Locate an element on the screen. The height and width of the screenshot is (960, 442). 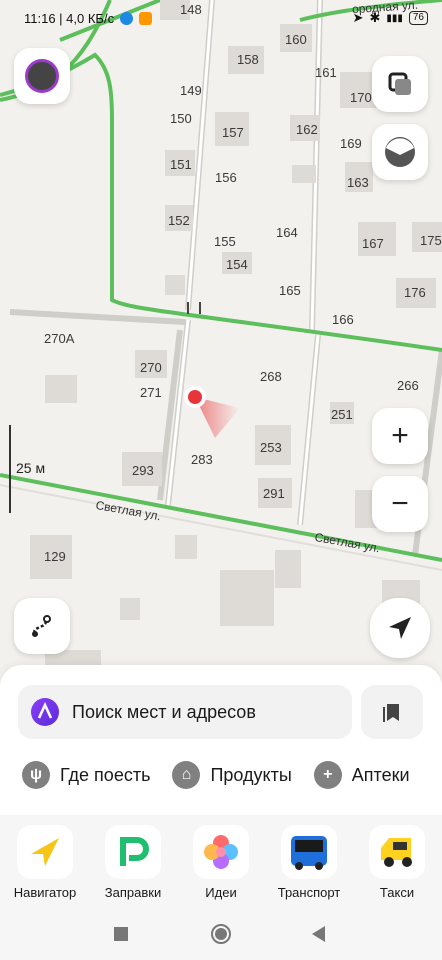
app-ideas: Идеи is located at coordinates (221, 862).